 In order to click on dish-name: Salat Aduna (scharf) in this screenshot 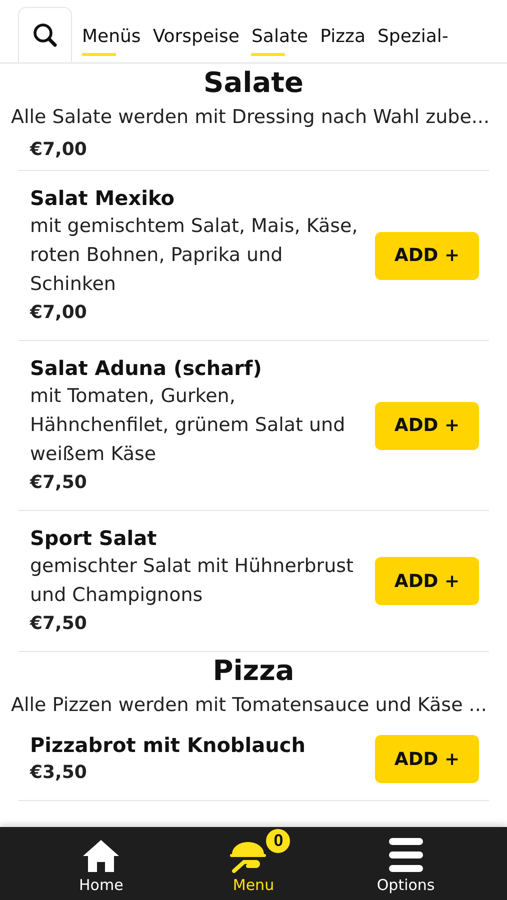, I will do `click(146, 368)`.